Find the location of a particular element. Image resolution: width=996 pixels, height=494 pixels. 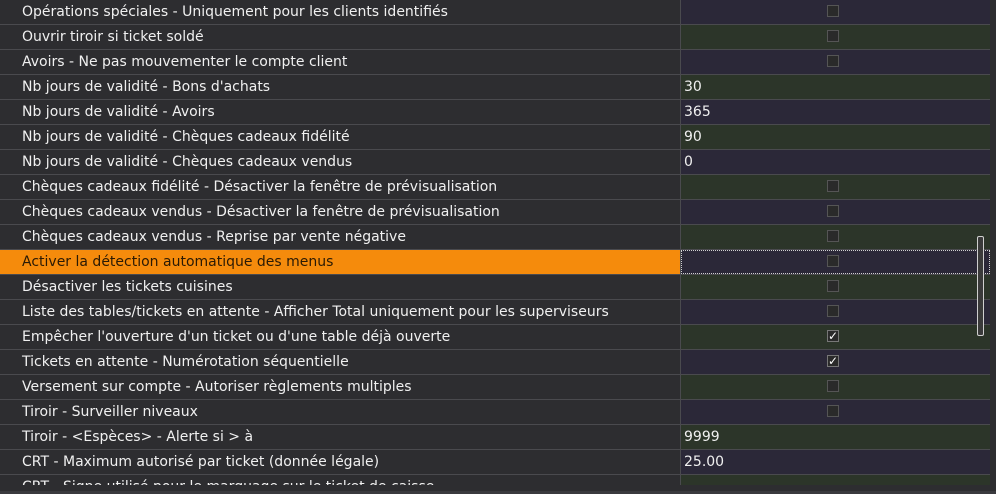

settings-row: Nb jours de validité - Avoirs 365 is located at coordinates (495, 112).